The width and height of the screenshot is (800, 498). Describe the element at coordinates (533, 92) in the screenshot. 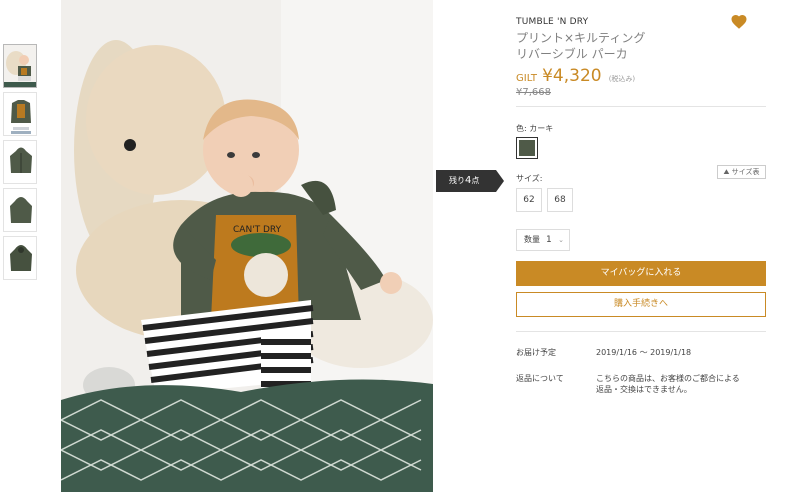

I see `original-price: ¥7,668` at that location.